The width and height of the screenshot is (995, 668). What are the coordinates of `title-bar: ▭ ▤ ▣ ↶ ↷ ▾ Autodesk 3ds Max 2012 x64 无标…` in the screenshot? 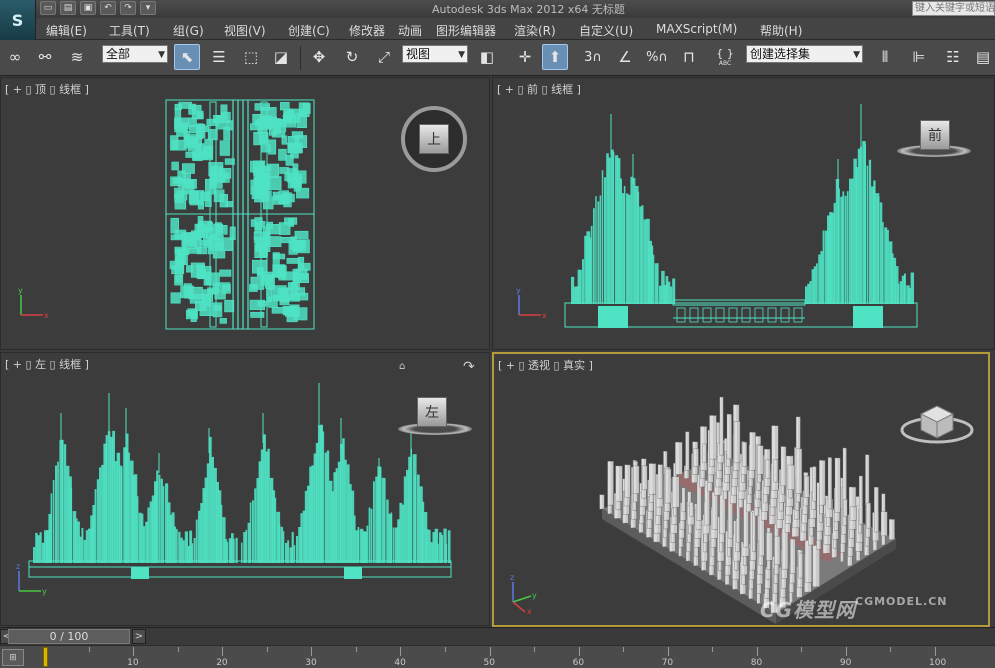 It's located at (497, 9).